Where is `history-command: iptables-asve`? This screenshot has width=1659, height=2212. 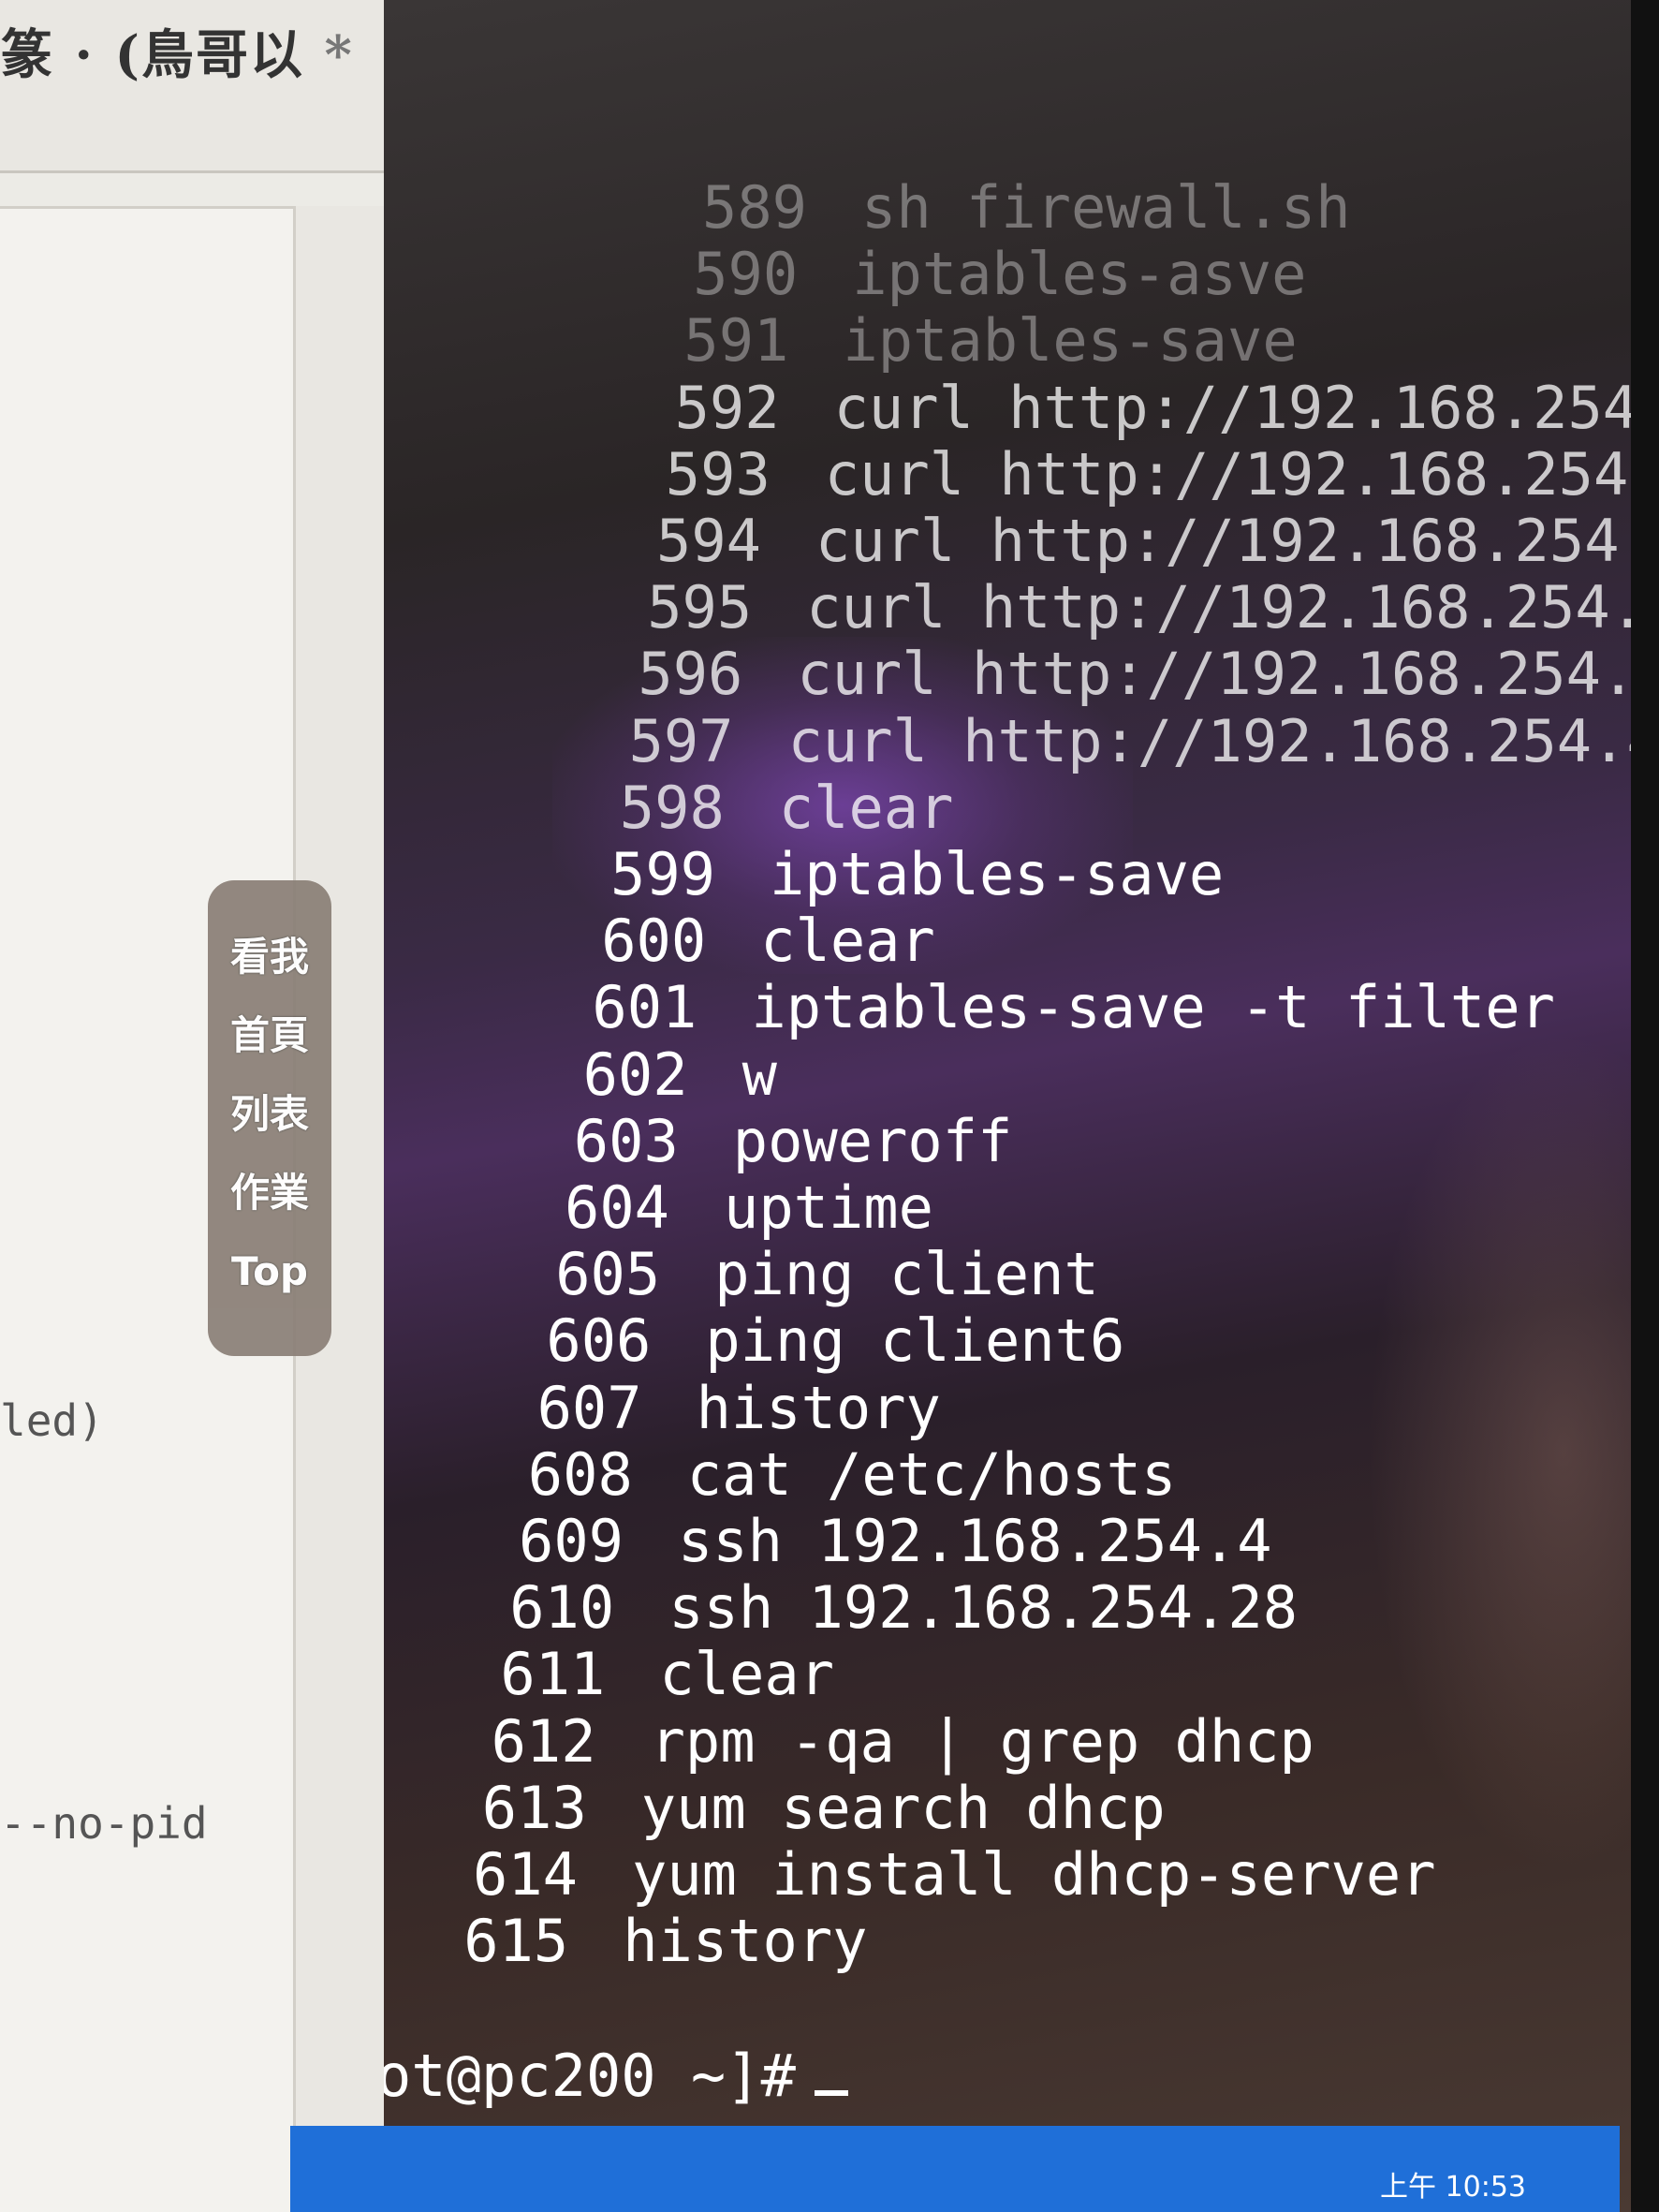 history-command: iptables-asve is located at coordinates (1079, 274).